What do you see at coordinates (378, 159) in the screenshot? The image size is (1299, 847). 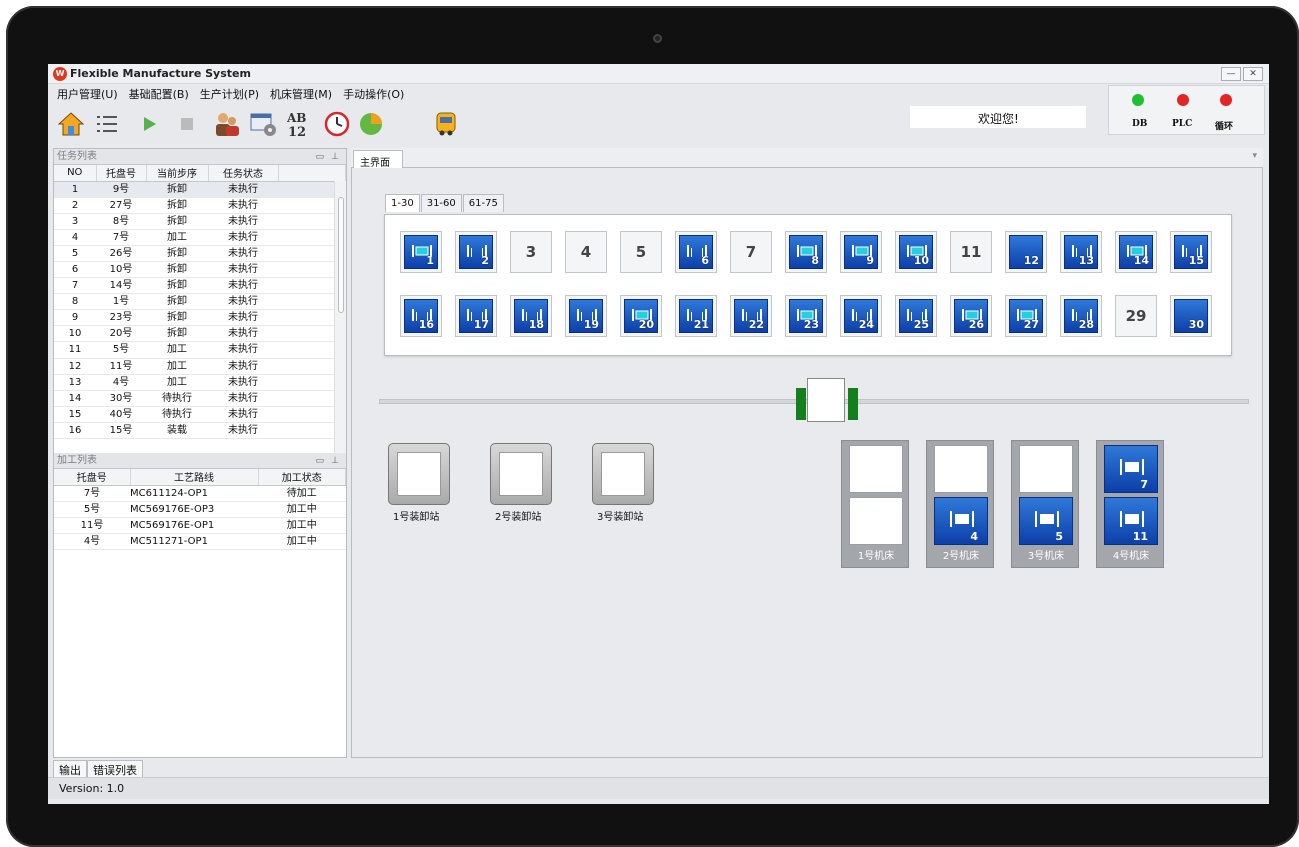 I see `tab-main: 主界面` at bounding box center [378, 159].